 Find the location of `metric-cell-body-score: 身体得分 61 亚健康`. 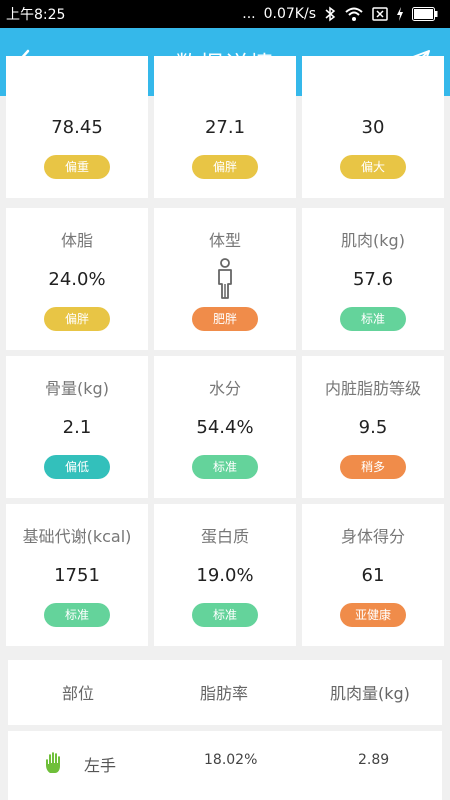

metric-cell-body-score: 身体得分 61 亚健康 is located at coordinates (373, 575).